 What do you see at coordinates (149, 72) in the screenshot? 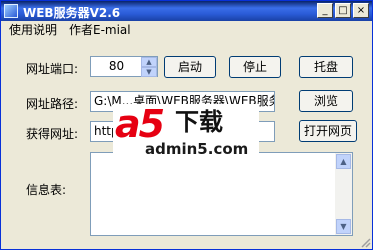
I see `port-spin-down: ▼` at bounding box center [149, 72].